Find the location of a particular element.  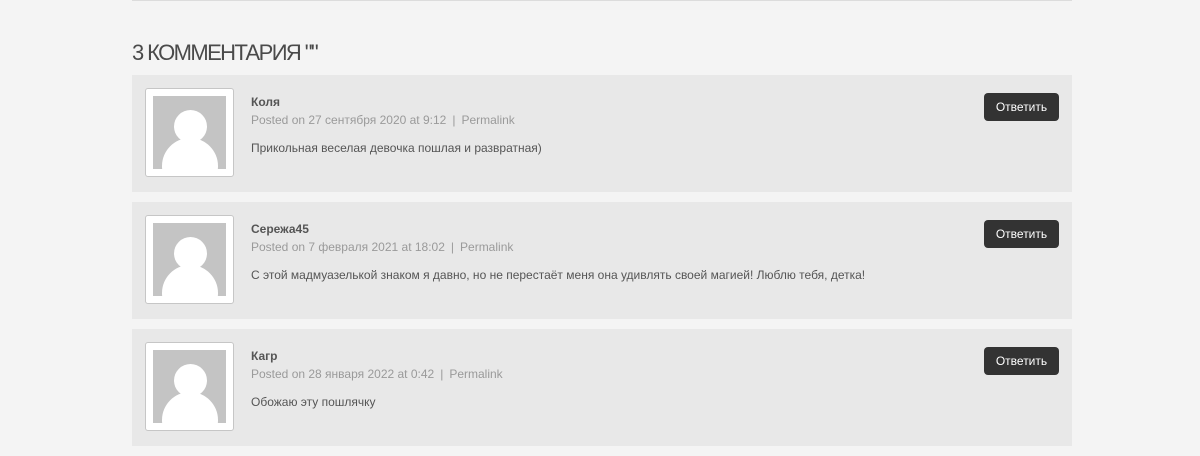

comment-author: Кагр is located at coordinates (264, 356).